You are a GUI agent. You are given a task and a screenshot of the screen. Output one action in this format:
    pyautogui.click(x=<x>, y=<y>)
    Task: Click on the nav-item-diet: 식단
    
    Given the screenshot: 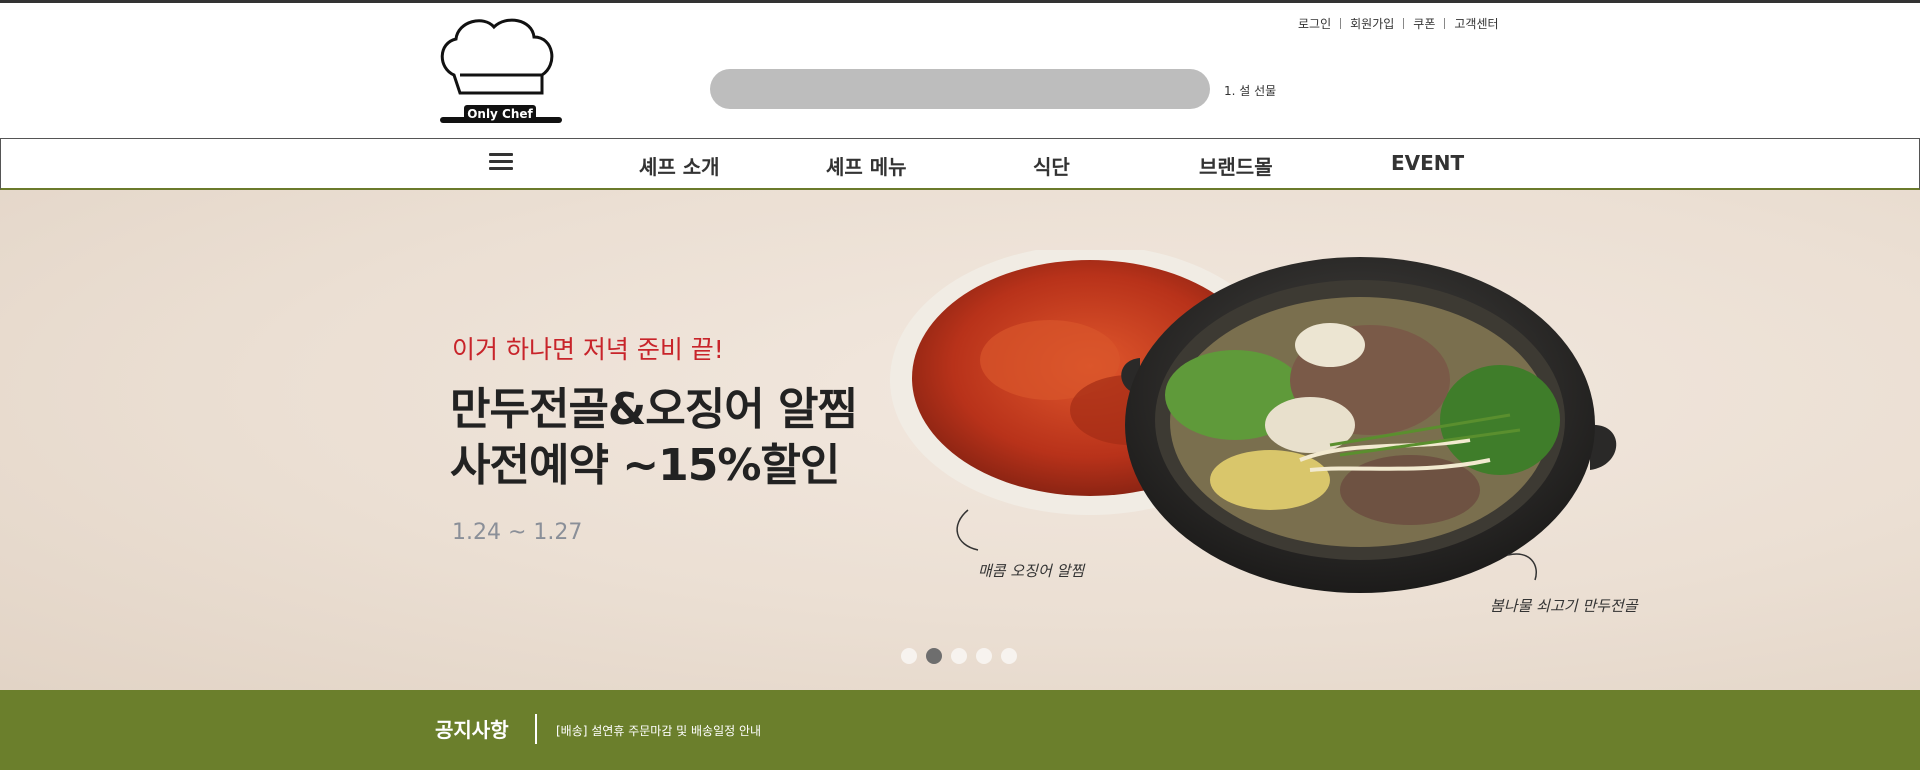 What is the action you would take?
    pyautogui.click(x=1051, y=165)
    